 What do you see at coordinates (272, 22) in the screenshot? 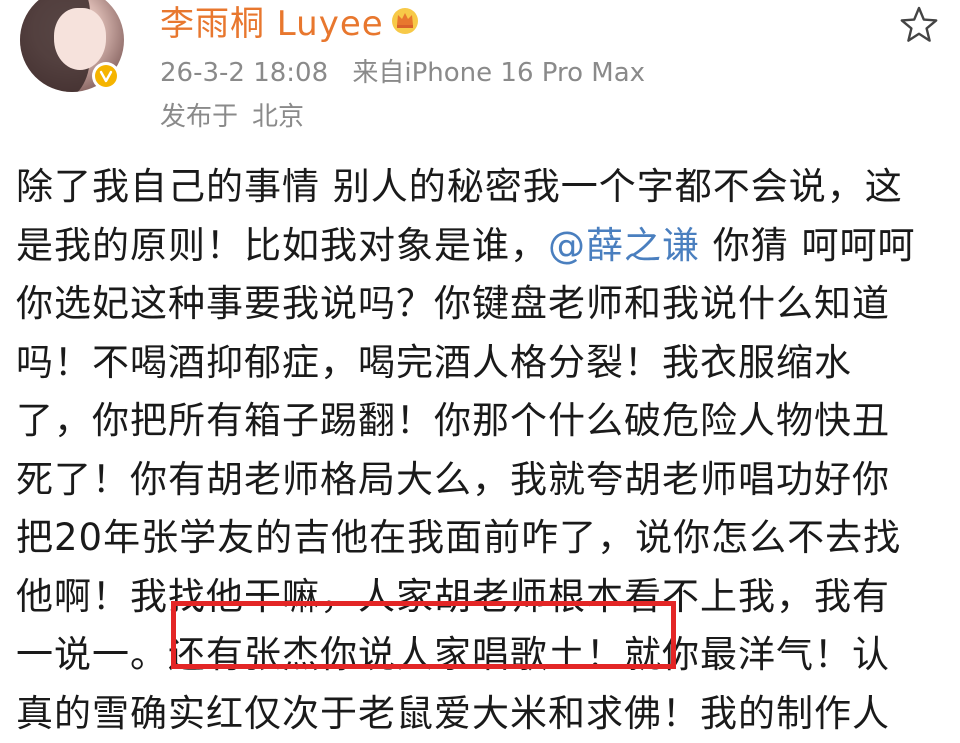
I see `author-name: 李雨桐 Luyee` at bounding box center [272, 22].